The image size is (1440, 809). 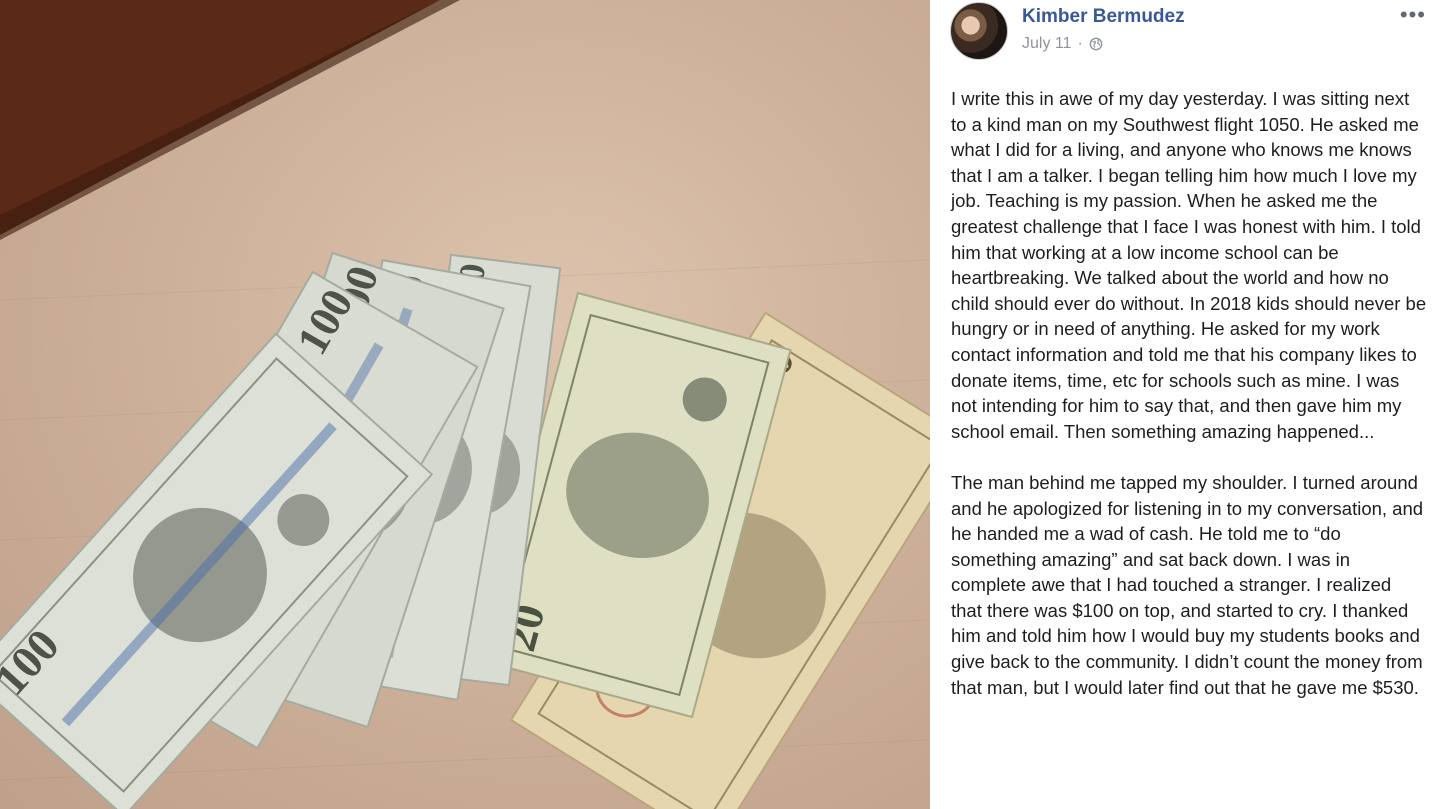 What do you see at coordinates (979, 31) in the screenshot?
I see `avatar` at bounding box center [979, 31].